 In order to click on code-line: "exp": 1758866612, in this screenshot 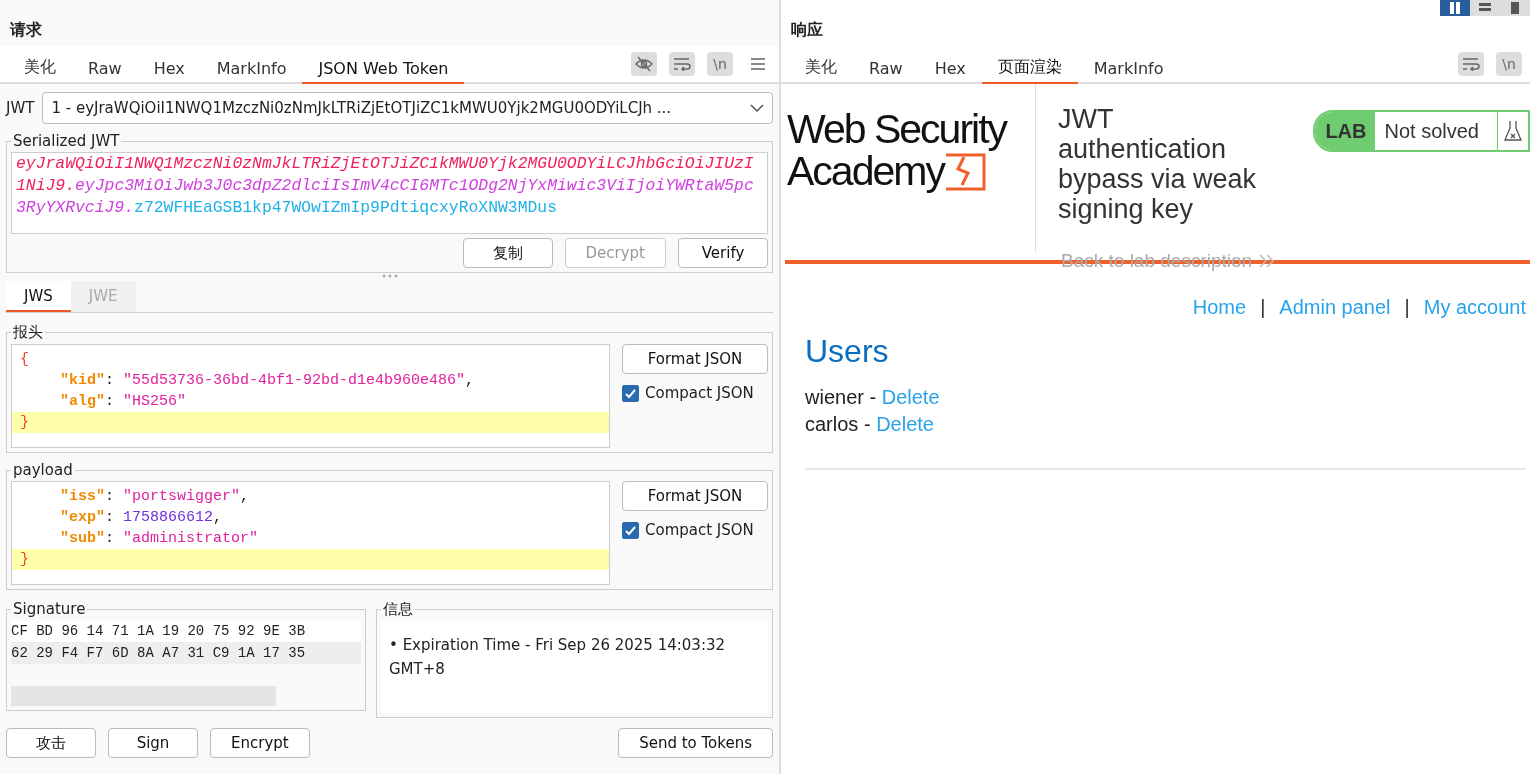, I will do `click(141, 518)`.